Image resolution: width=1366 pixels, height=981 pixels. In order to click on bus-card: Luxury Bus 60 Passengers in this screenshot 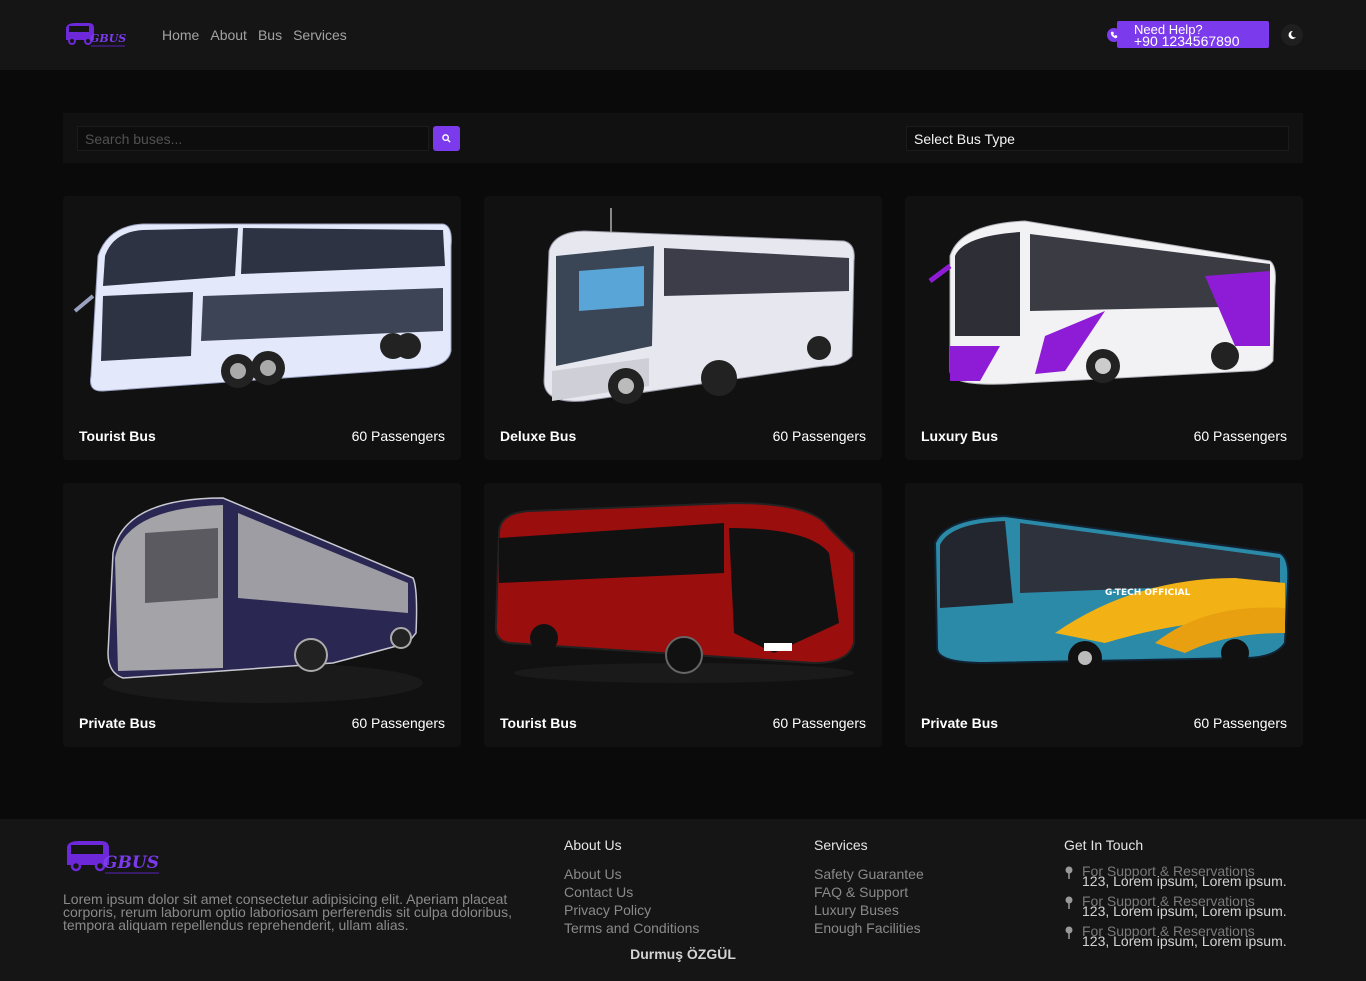, I will do `click(1104, 328)`.